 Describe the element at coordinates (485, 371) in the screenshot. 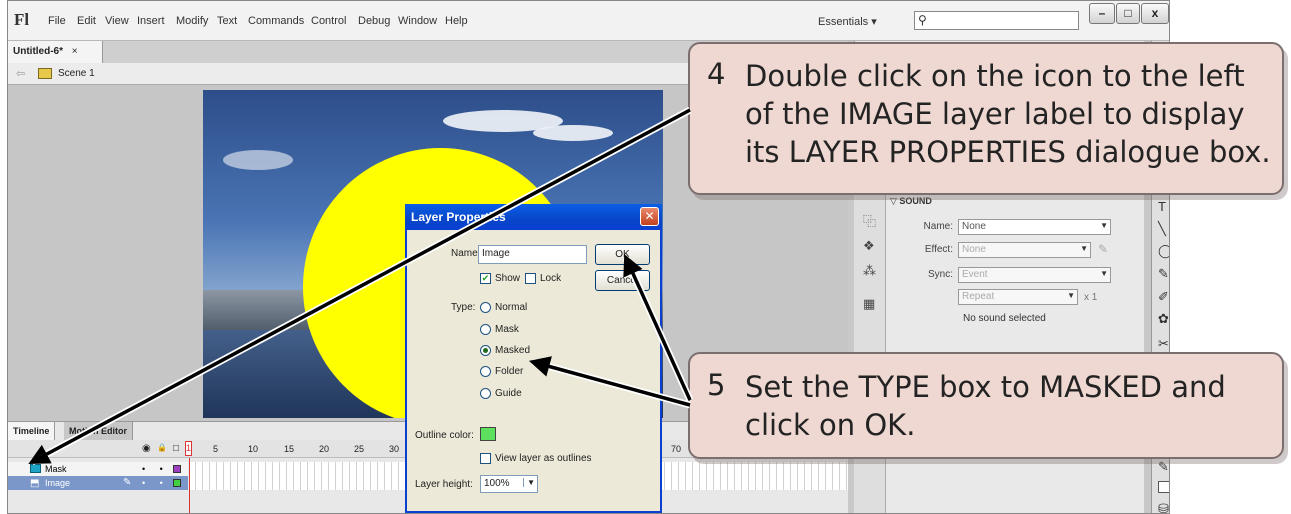

I see `type-folder-radio` at that location.